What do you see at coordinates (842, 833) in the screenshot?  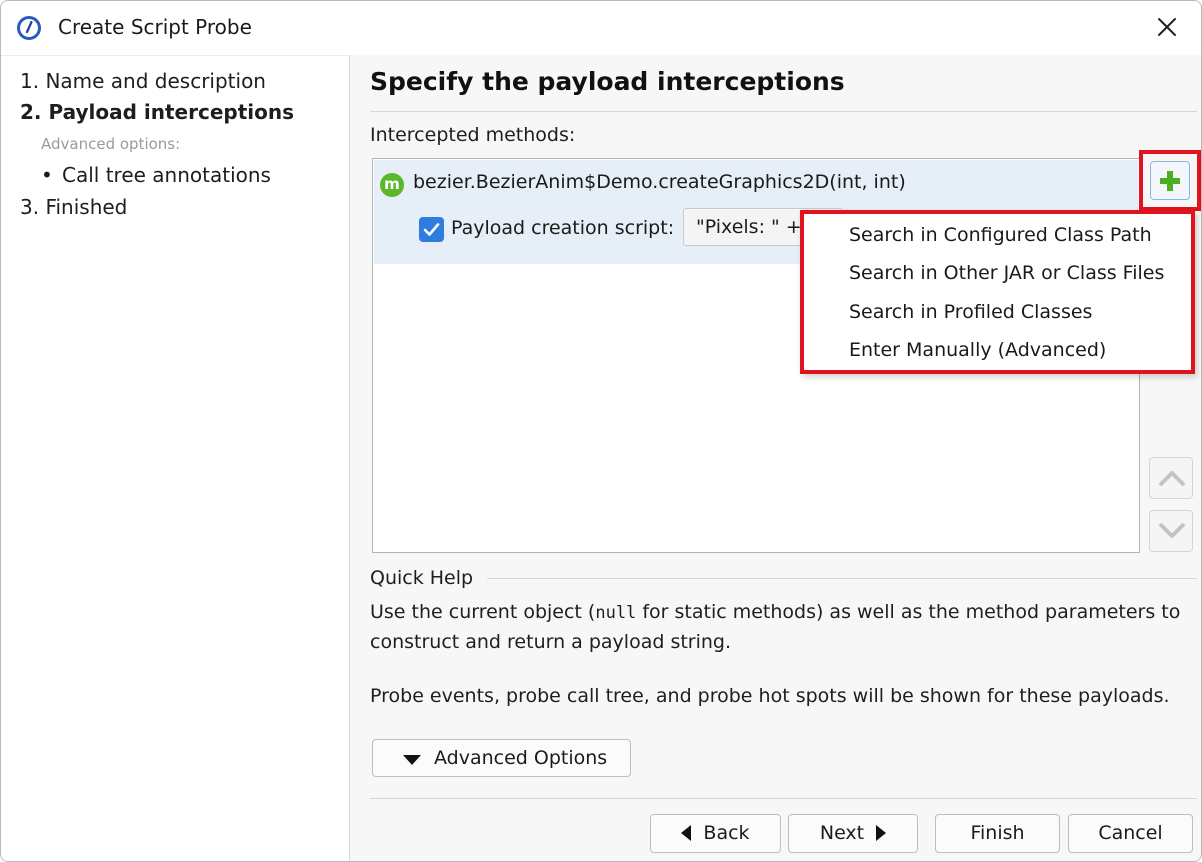 I see `next-label: Next` at bounding box center [842, 833].